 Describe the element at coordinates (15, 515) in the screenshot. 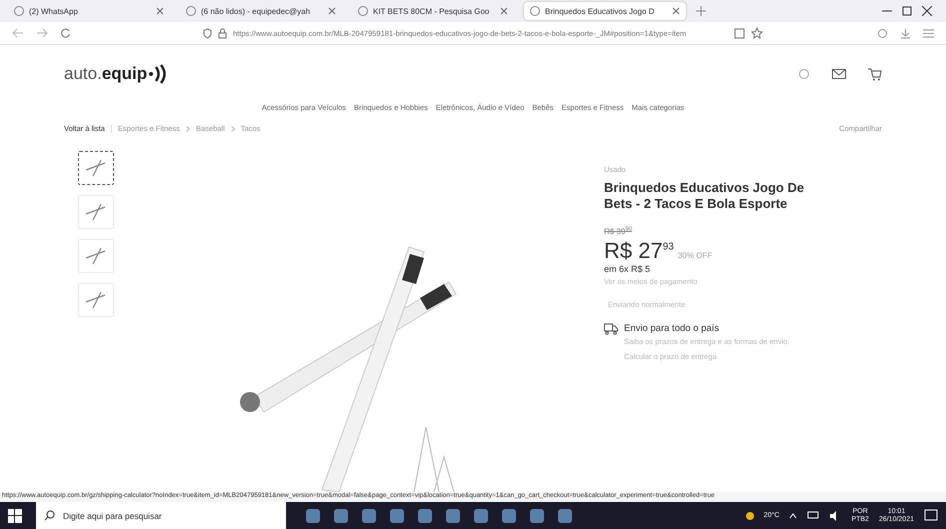

I see `windows-icon` at that location.